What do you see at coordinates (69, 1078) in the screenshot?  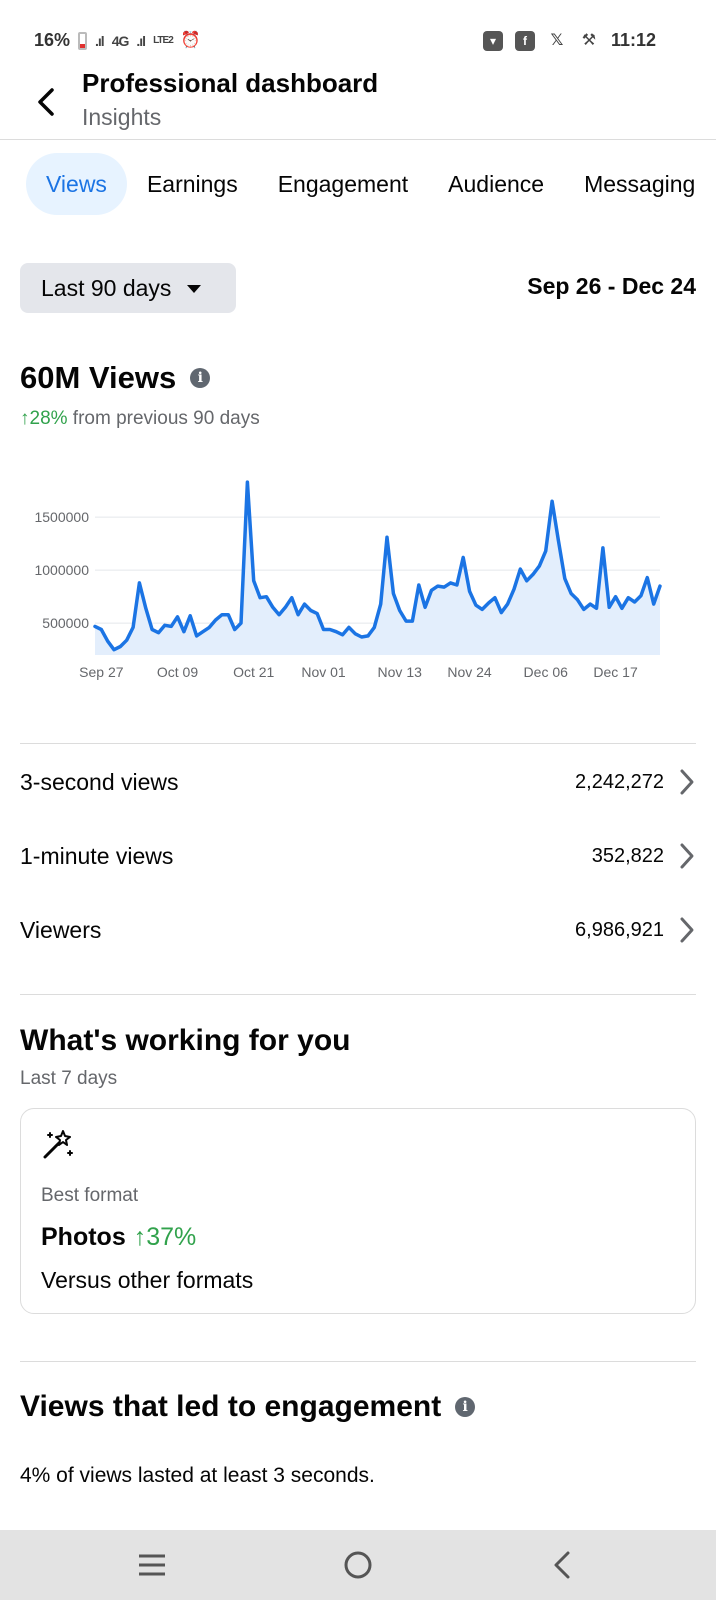 I see `working-subtitle: Last 7 days` at bounding box center [69, 1078].